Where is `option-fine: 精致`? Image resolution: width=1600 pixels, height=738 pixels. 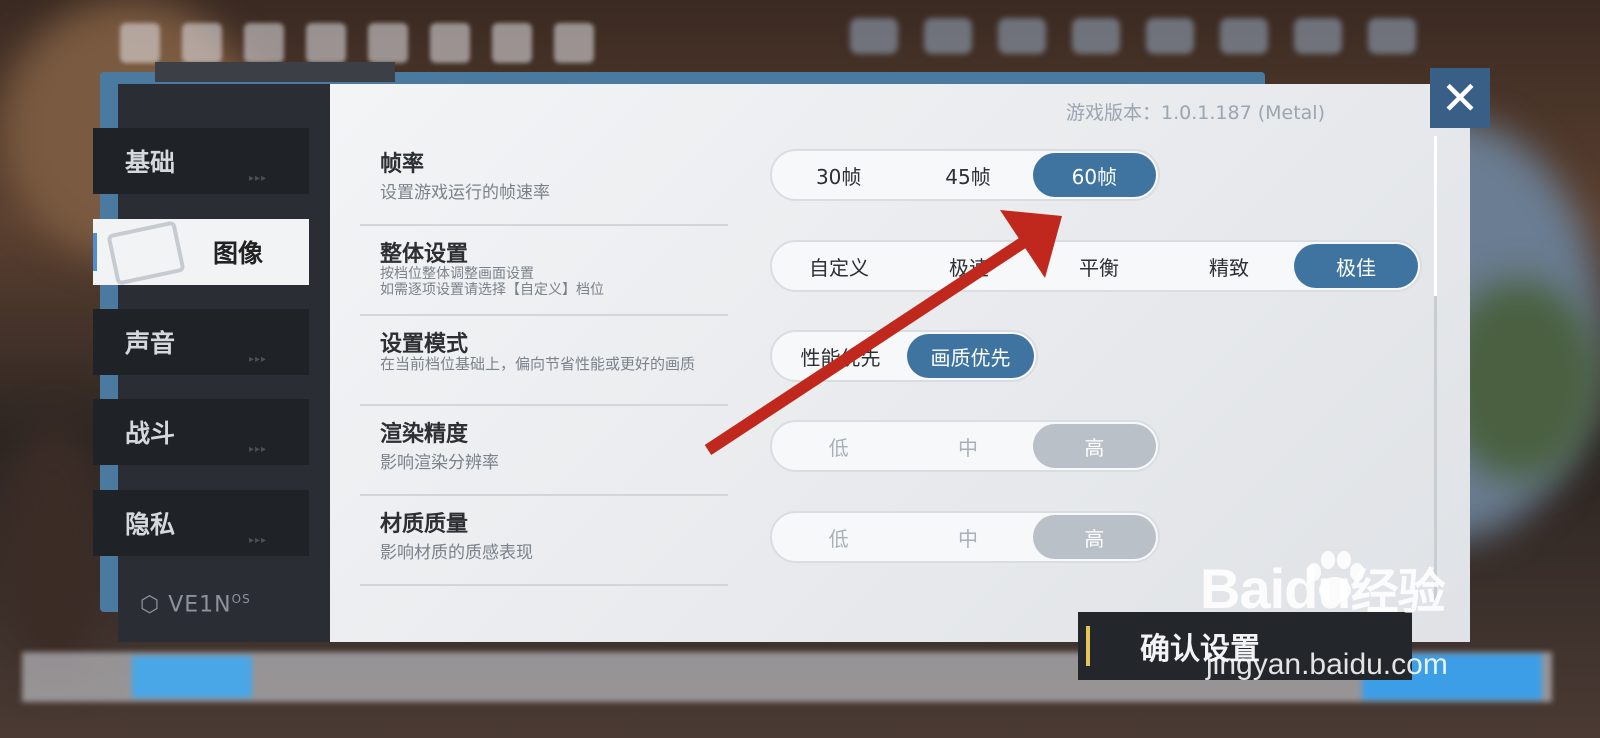
option-fine: 精致 is located at coordinates (1229, 266).